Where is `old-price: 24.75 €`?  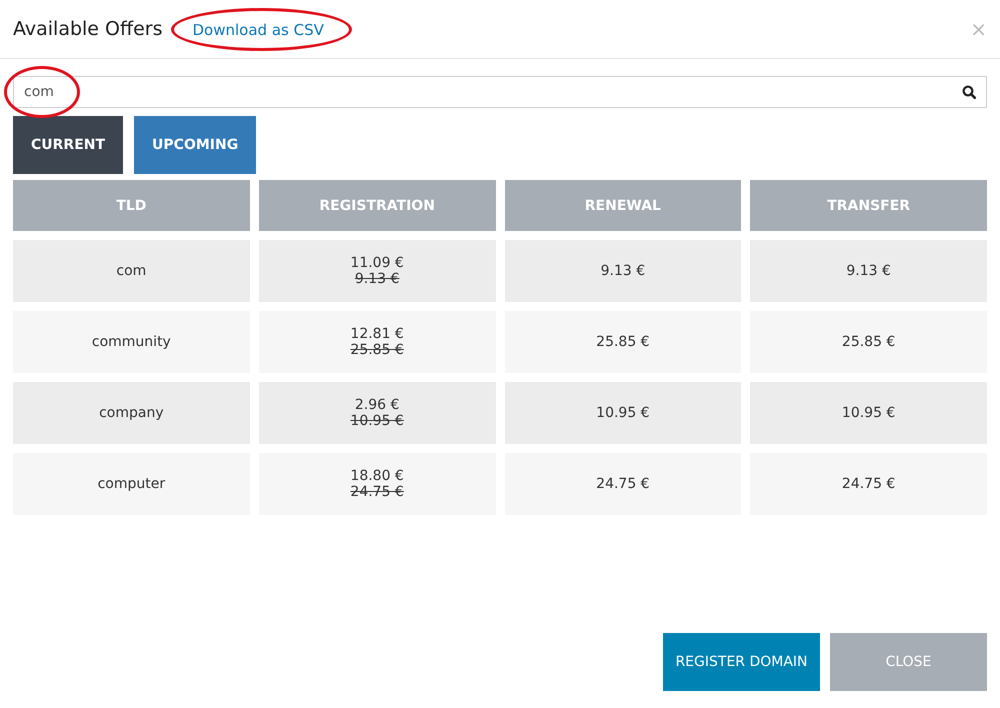
old-price: 24.75 € is located at coordinates (377, 492).